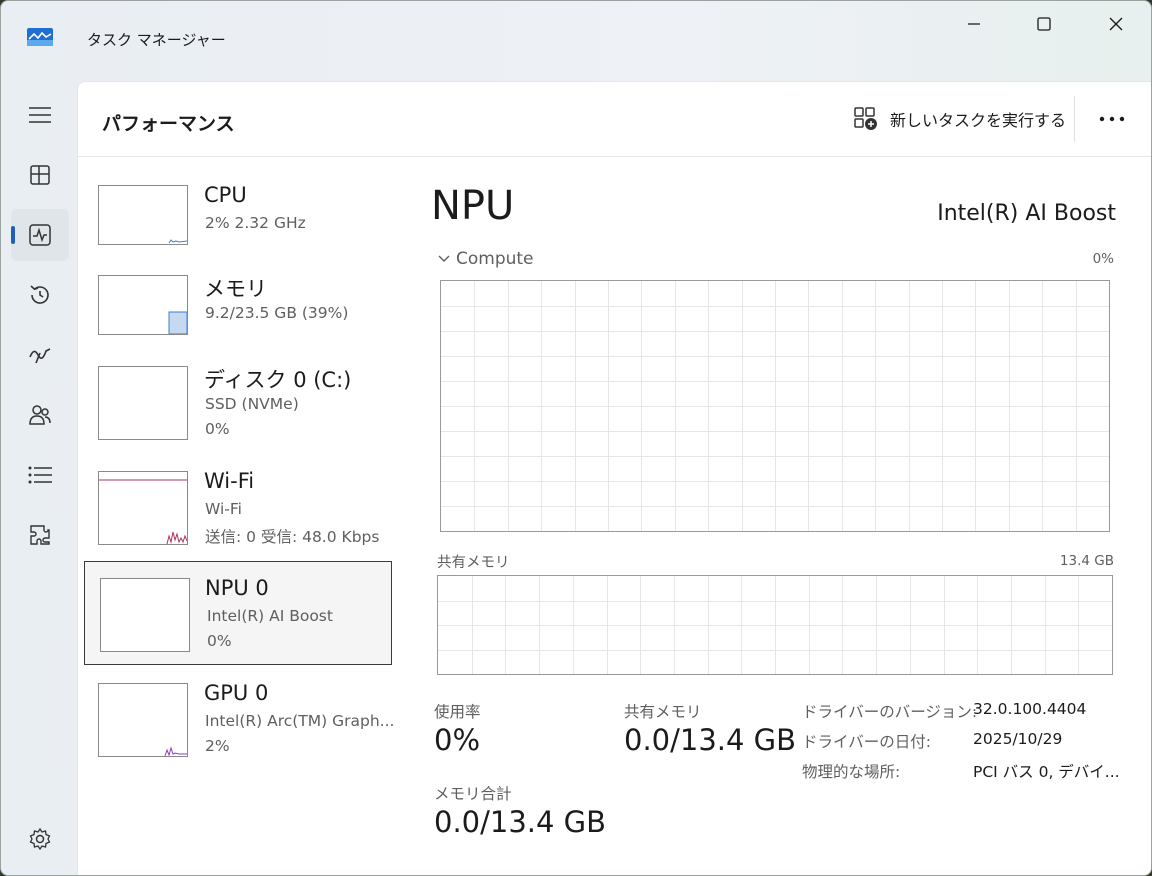 The width and height of the screenshot is (1152, 876). What do you see at coordinates (223, 509) in the screenshot?
I see `resource-detail: Wi-Fi` at bounding box center [223, 509].